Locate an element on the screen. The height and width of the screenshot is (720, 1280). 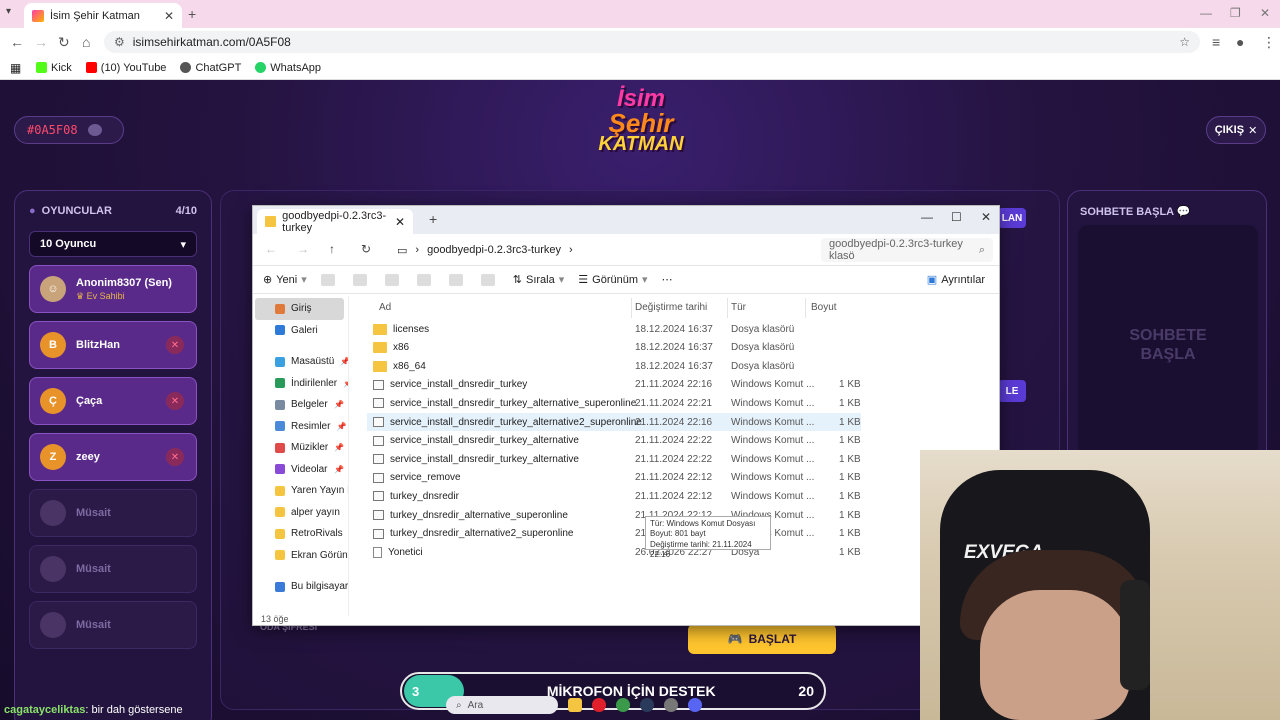
sidebar-item: Belgeler 📌 is located at coordinates (300, 405).